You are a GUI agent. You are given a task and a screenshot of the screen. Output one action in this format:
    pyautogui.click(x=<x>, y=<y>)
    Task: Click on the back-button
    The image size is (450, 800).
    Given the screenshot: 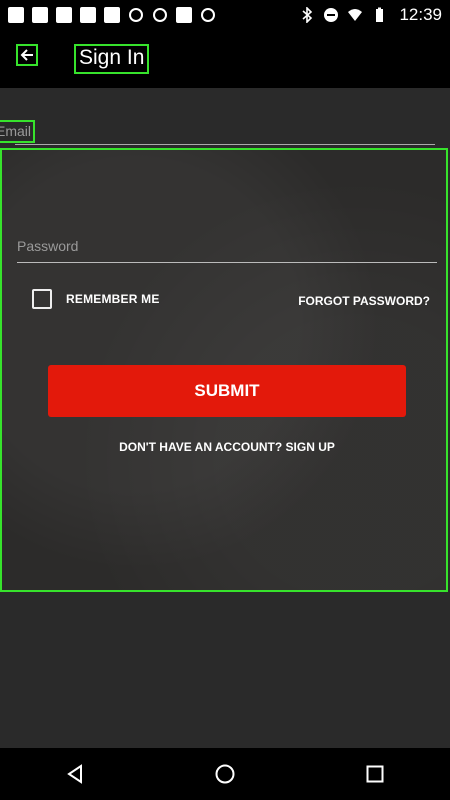 What is the action you would take?
    pyautogui.click(x=27, y=55)
    